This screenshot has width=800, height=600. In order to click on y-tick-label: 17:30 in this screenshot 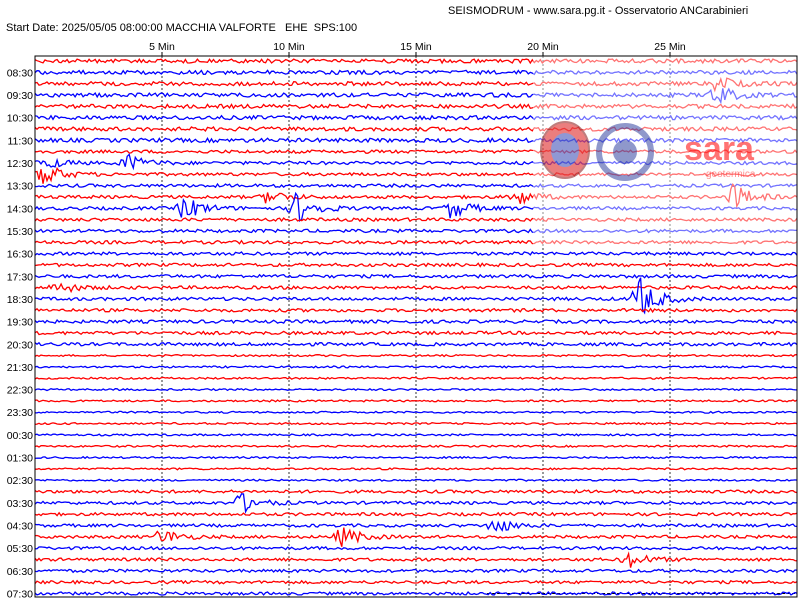, I will do `click(20, 277)`.